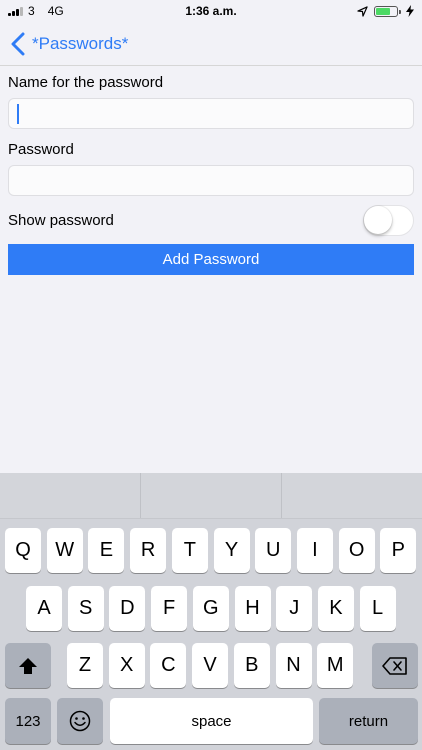 Image resolution: width=422 pixels, height=750 pixels. What do you see at coordinates (211, 113) in the screenshot?
I see `password-name-input` at bounding box center [211, 113].